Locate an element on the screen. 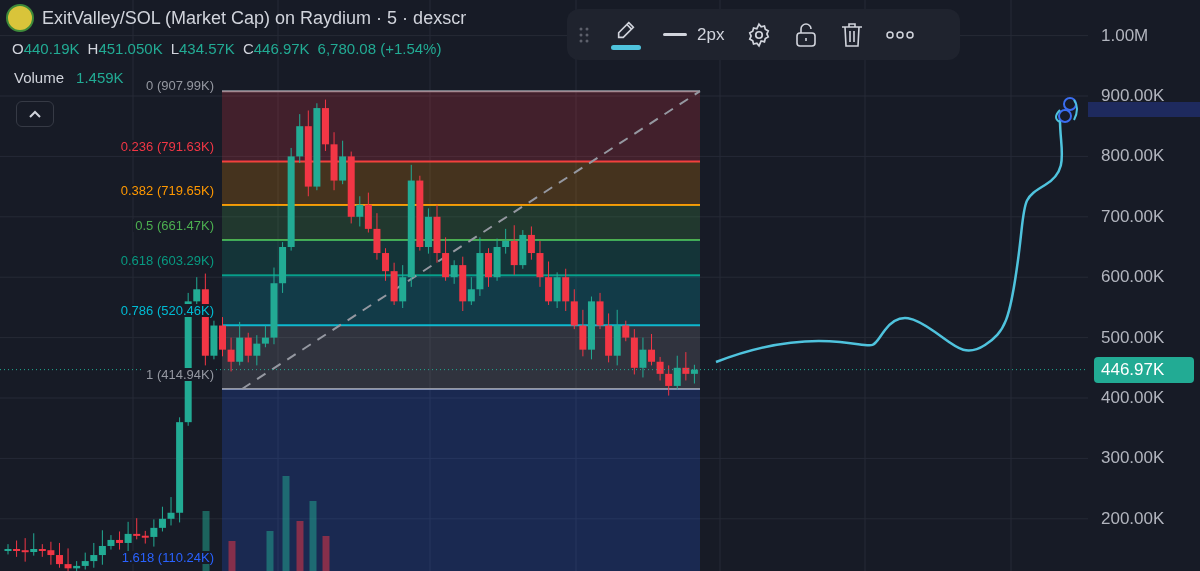 Image resolution: width=1200 pixels, height=571 pixels. fib-level-label: 1 (414.94K) is located at coordinates (180, 374).